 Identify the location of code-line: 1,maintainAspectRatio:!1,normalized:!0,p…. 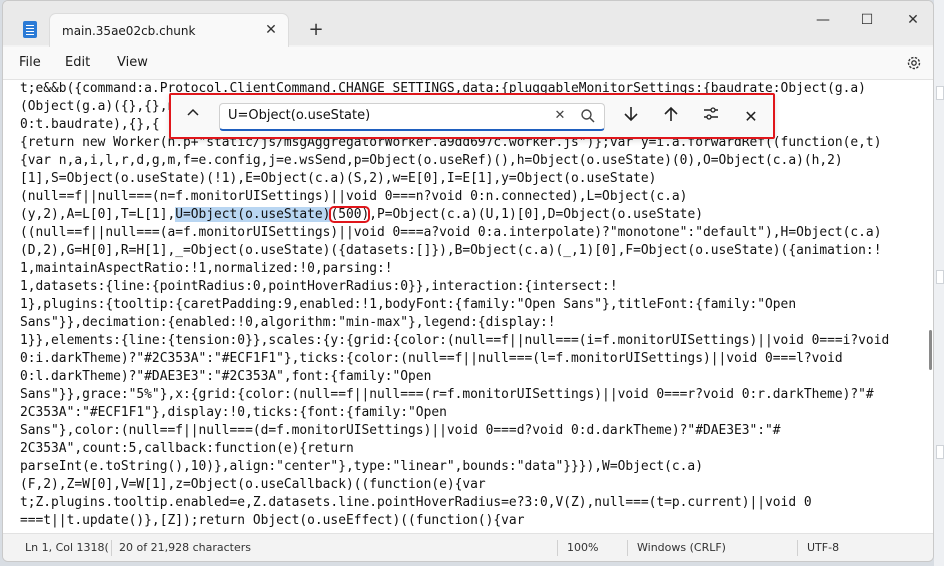
(206, 268).